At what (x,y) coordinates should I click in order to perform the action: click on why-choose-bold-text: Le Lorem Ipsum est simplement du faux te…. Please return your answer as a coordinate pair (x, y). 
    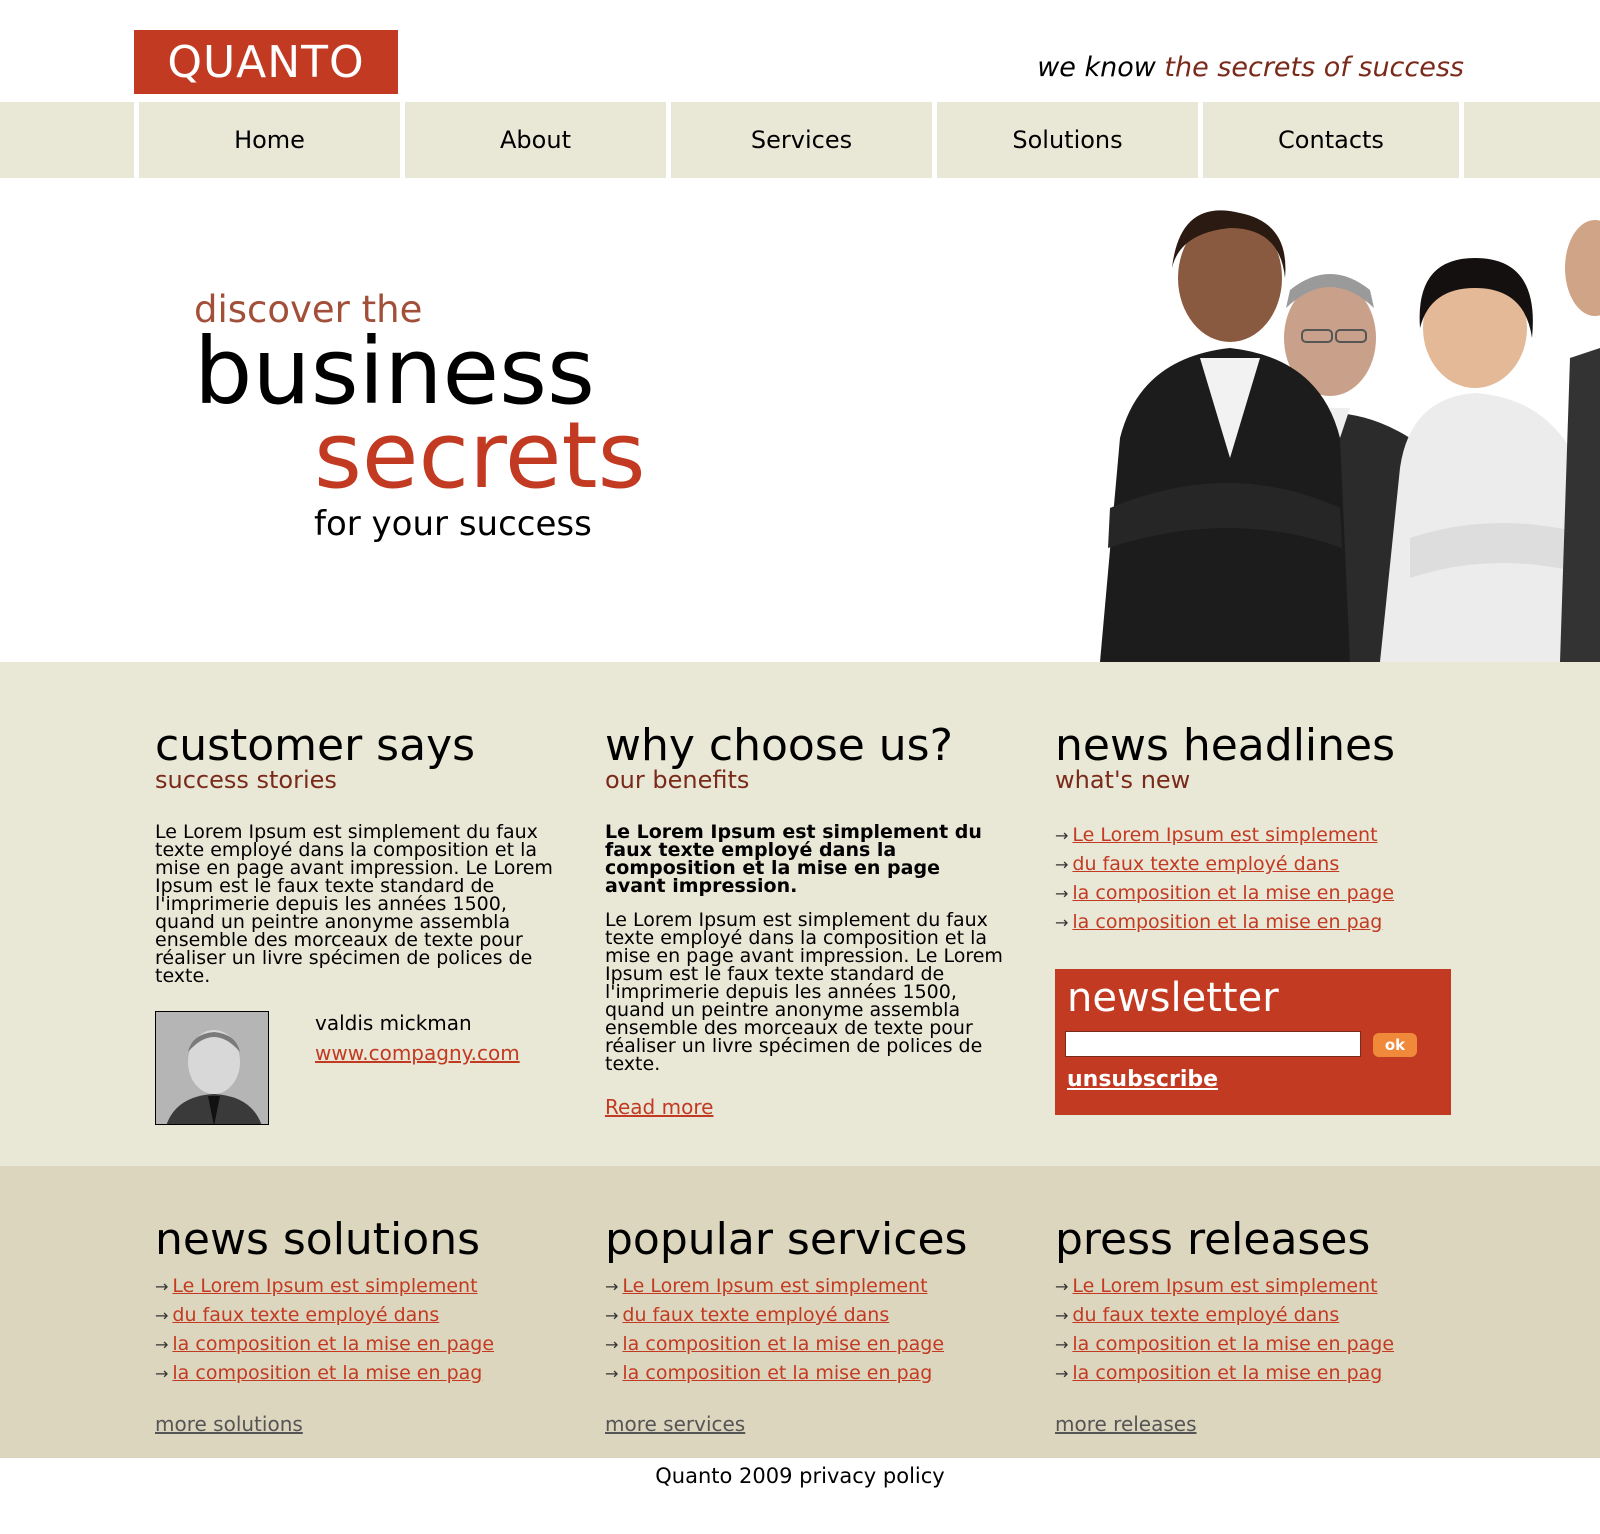
    Looking at the image, I should click on (793, 859).